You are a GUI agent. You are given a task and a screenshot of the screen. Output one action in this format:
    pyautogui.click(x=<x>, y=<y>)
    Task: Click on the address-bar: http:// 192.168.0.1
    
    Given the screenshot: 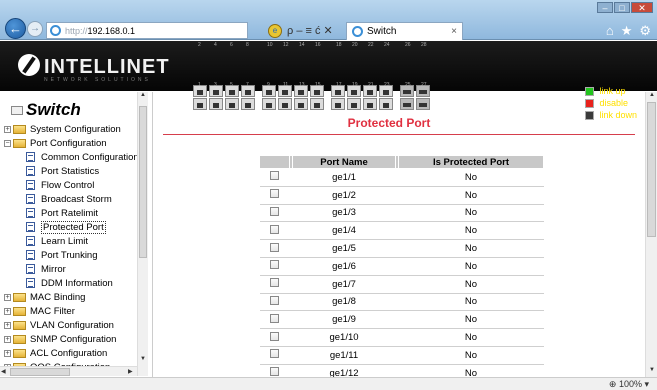 What is the action you would take?
    pyautogui.click(x=147, y=30)
    